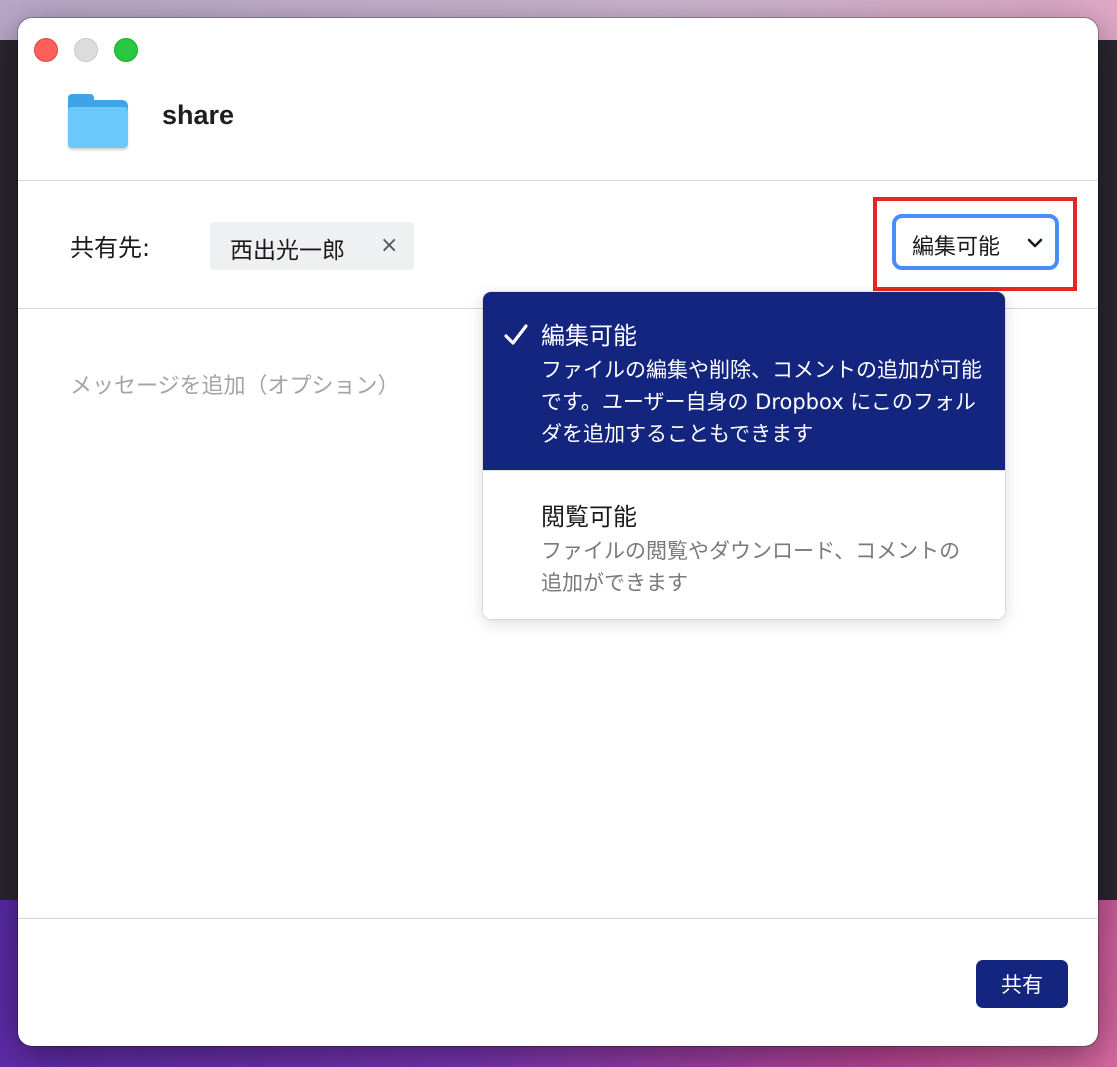  I want to click on folder-name: share, so click(198, 115).